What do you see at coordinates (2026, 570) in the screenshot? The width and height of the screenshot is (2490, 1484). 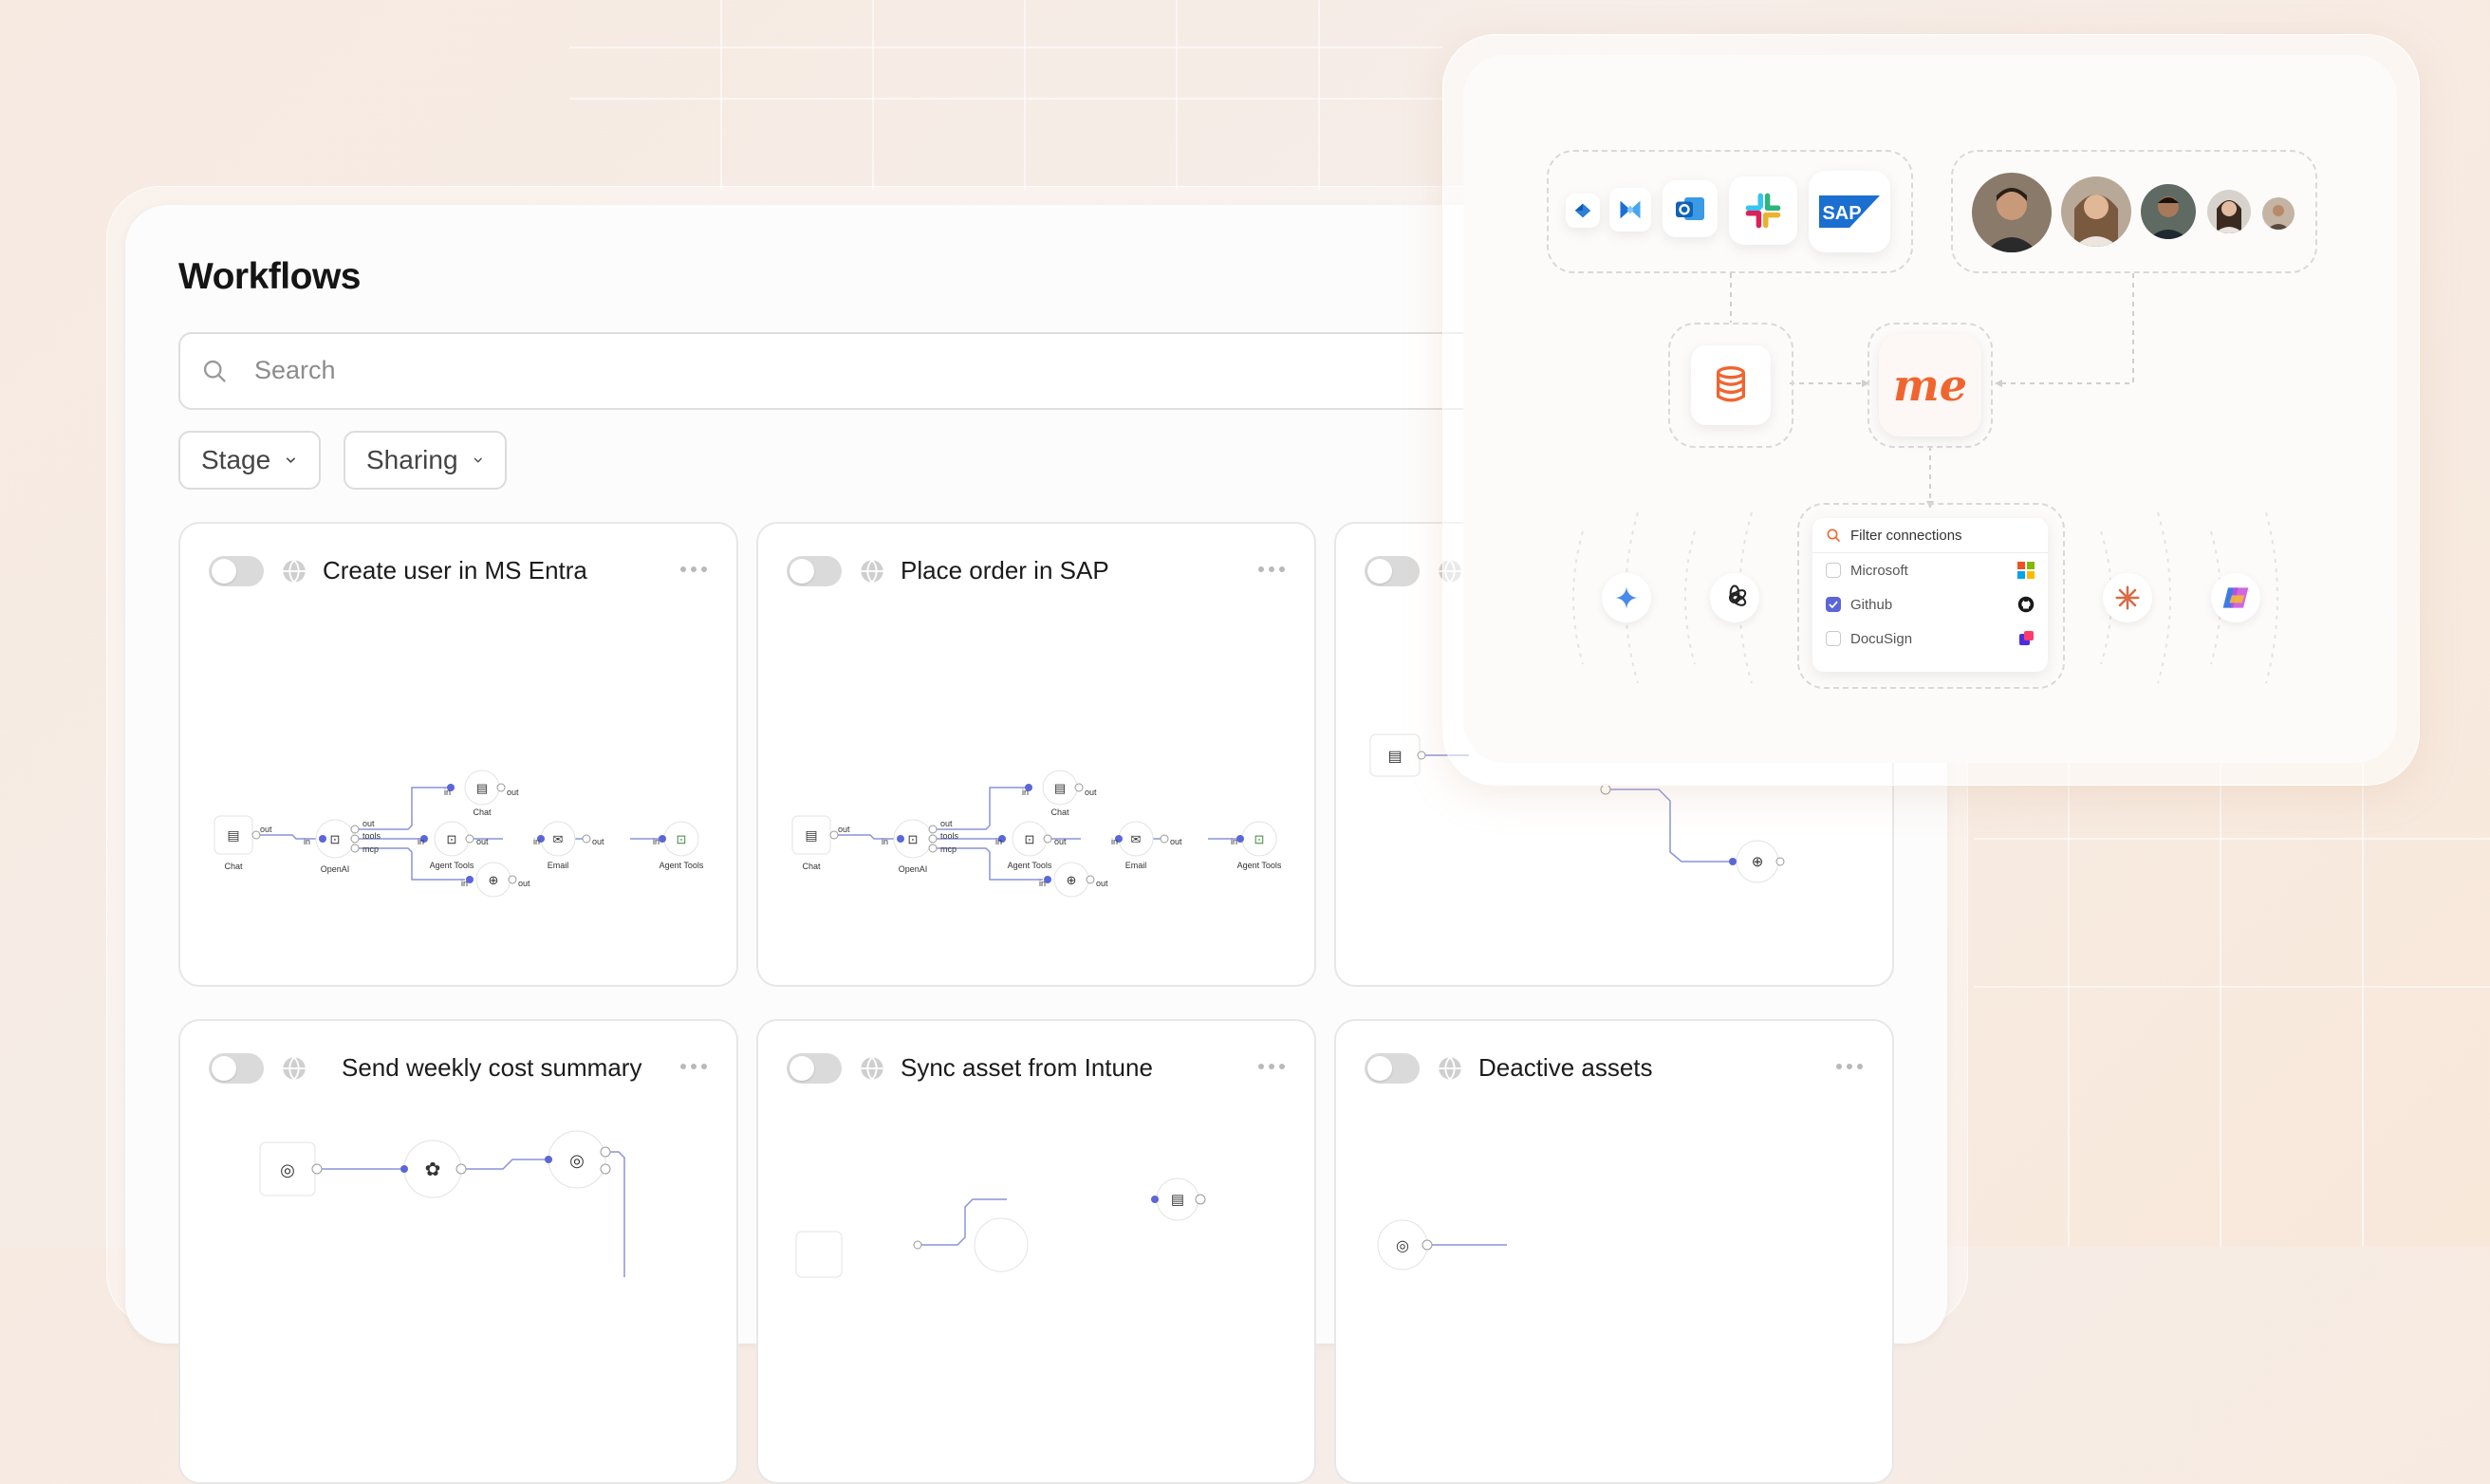 I see `microsoft-logo-icon` at bounding box center [2026, 570].